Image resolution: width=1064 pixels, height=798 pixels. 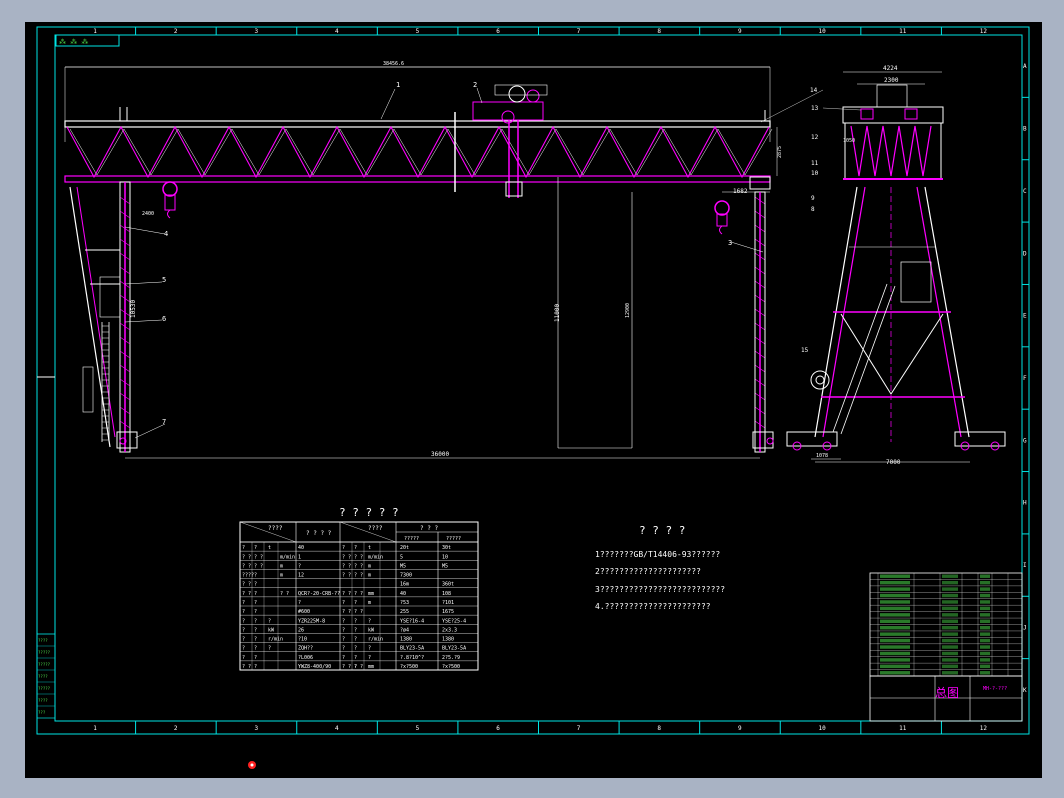 I want to click on params-cell: YSE?16-4, so click(x=412, y=621).